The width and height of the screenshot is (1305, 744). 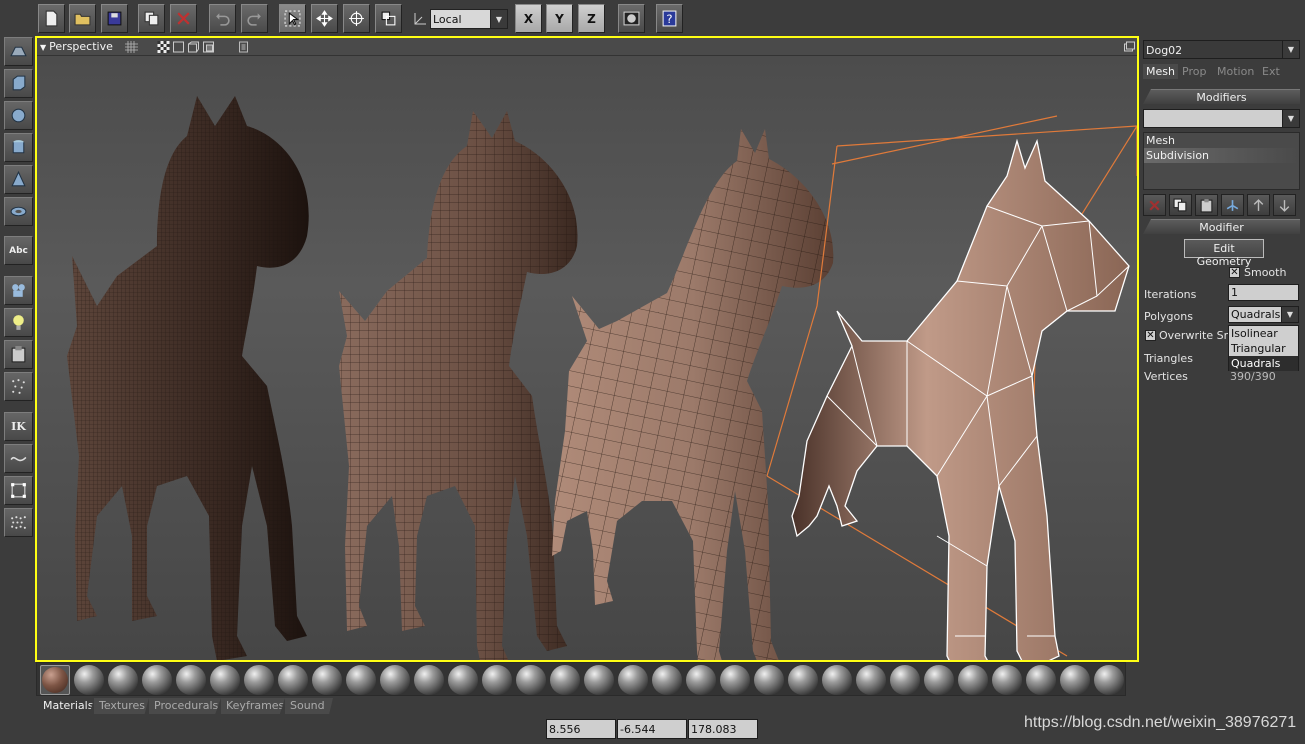 I want to click on grid-toggle-icon, so click(x=131, y=47).